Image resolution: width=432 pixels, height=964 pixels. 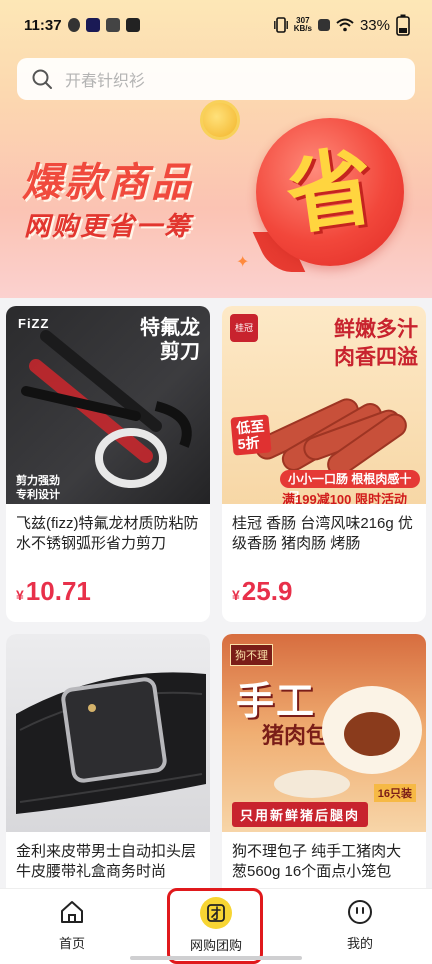 I want to click on status-bar: 11:37 307 KB/s 33%, so click(x=216, y=25).